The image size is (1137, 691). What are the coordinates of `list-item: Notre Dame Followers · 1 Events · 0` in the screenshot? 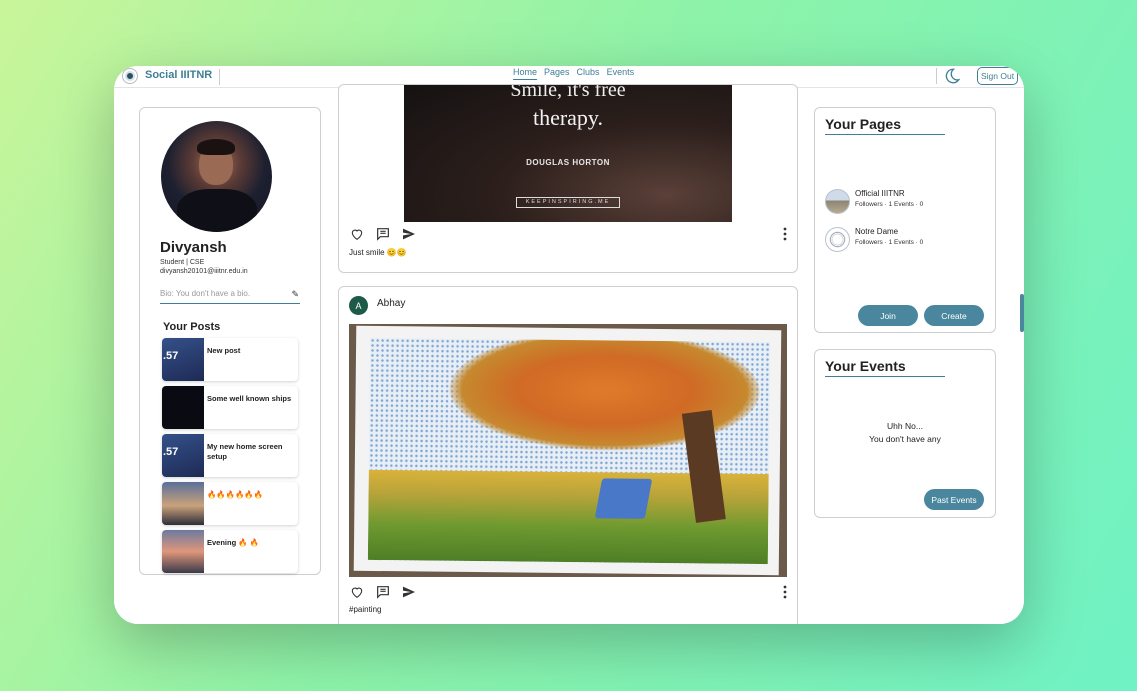 It's located at (905, 239).